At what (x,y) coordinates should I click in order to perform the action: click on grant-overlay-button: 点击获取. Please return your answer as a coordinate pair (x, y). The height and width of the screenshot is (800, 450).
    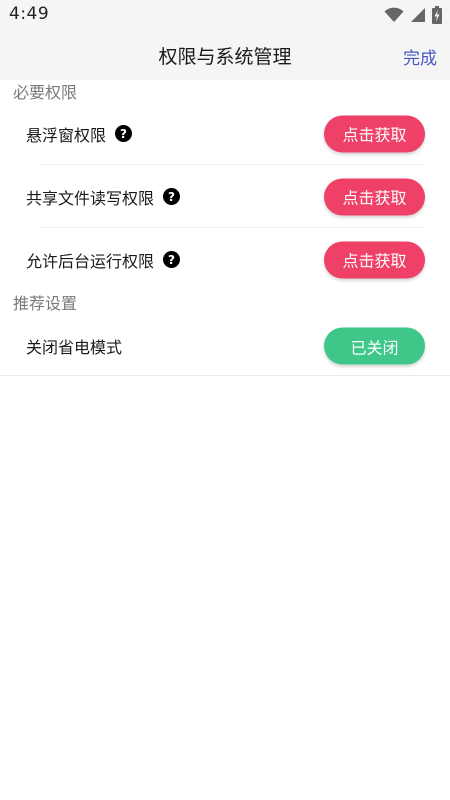
    Looking at the image, I should click on (374, 133).